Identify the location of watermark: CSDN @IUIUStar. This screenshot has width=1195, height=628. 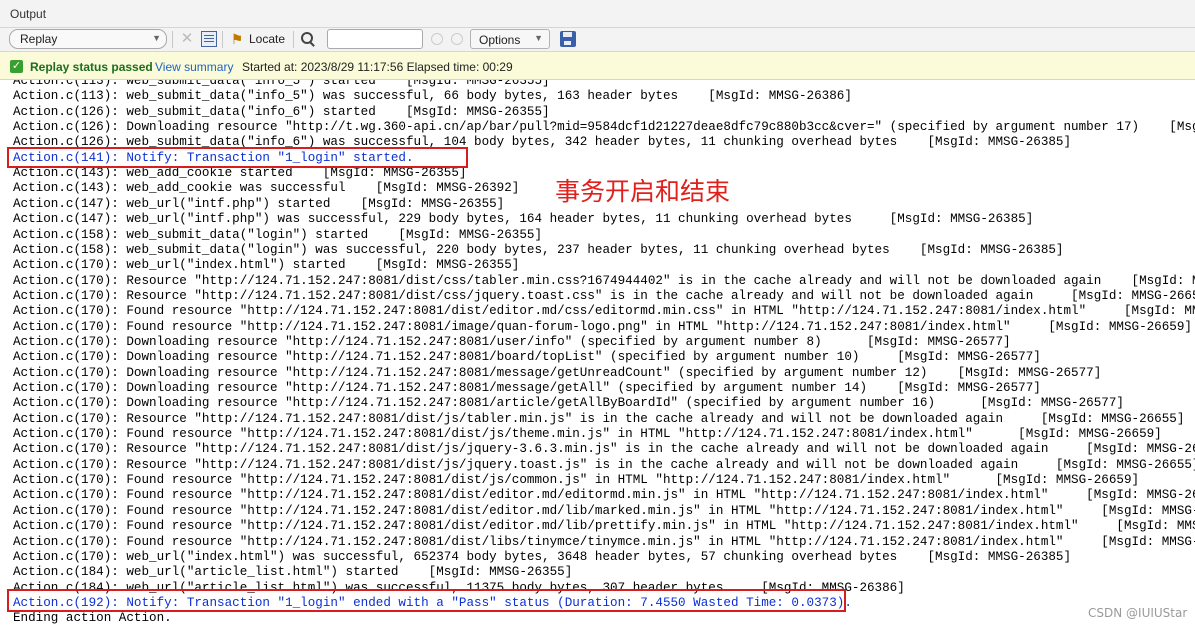
(1138, 613).